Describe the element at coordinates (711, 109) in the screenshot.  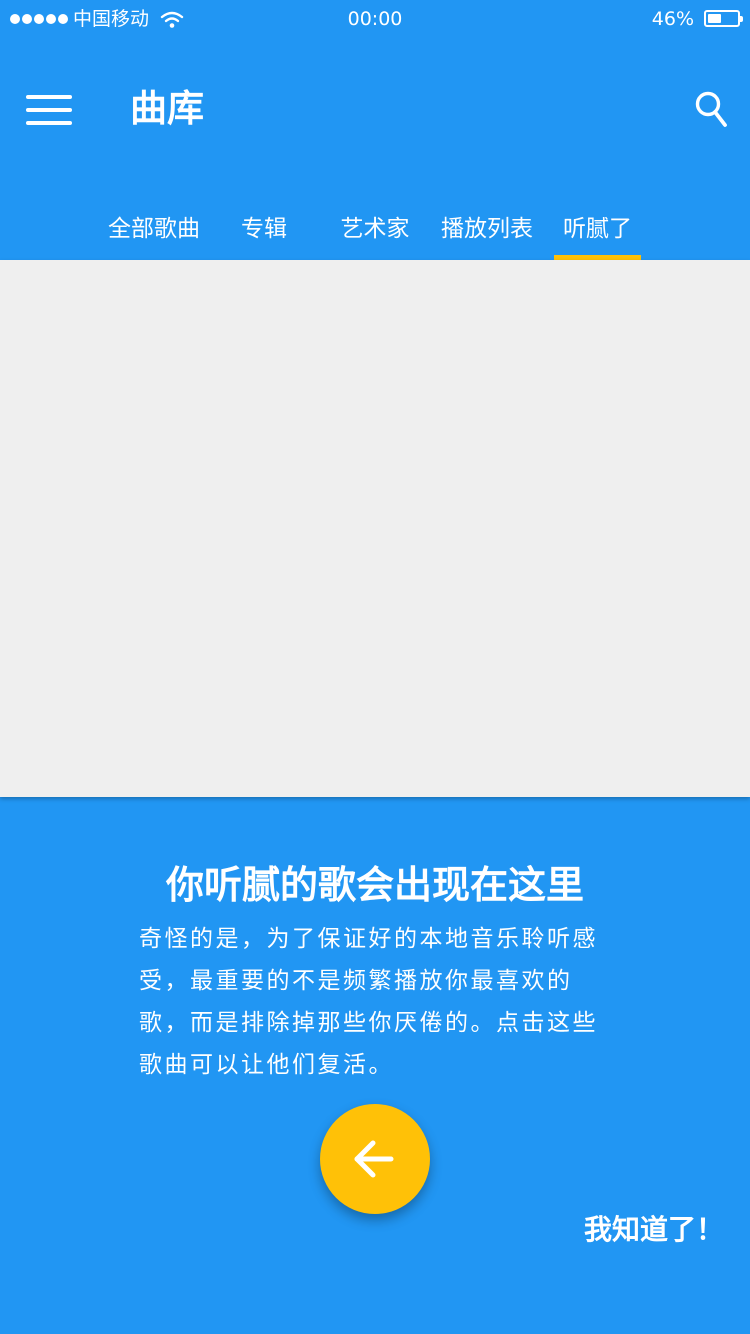
I see `search-icon` at that location.